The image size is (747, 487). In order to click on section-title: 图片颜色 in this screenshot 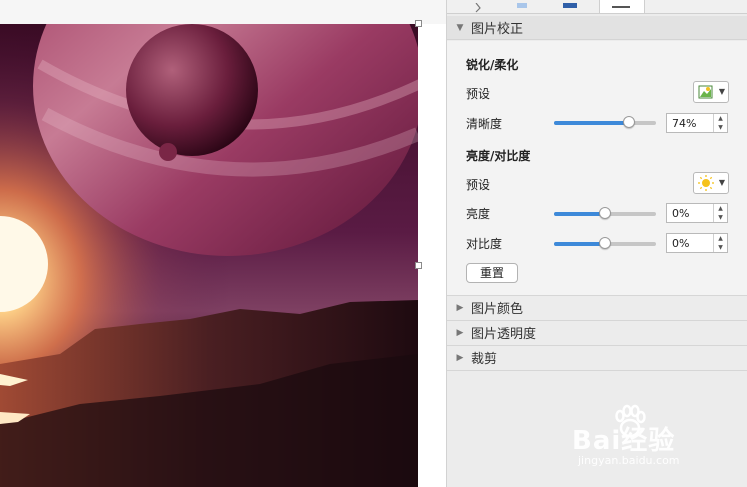, I will do `click(497, 309)`.